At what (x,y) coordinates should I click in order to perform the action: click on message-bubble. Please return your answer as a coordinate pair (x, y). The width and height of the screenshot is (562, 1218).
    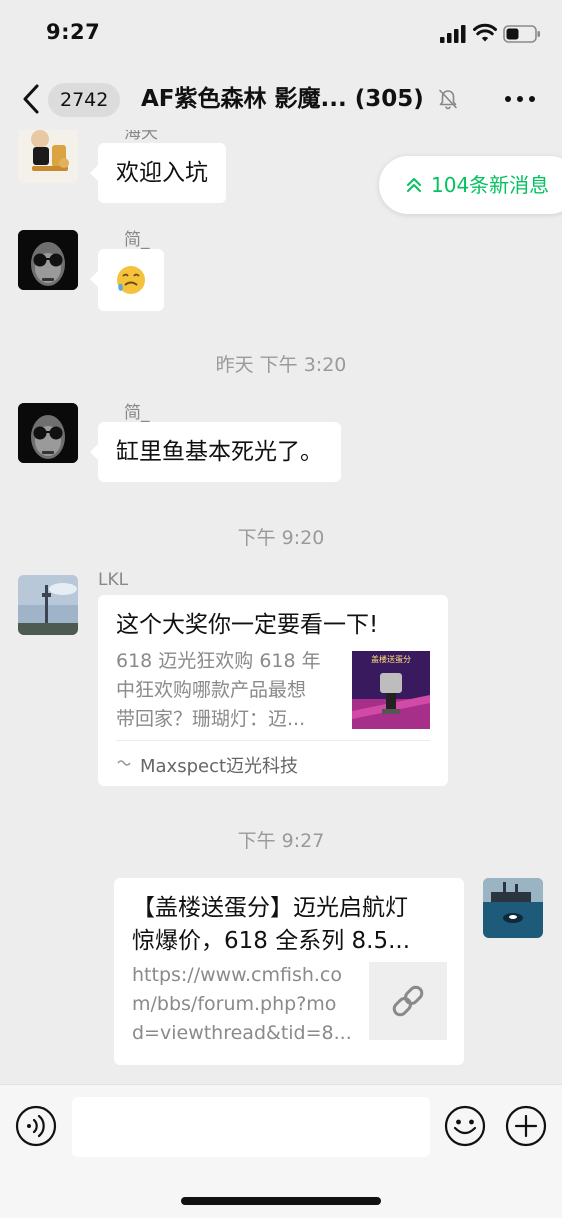
    Looking at the image, I should click on (127, 280).